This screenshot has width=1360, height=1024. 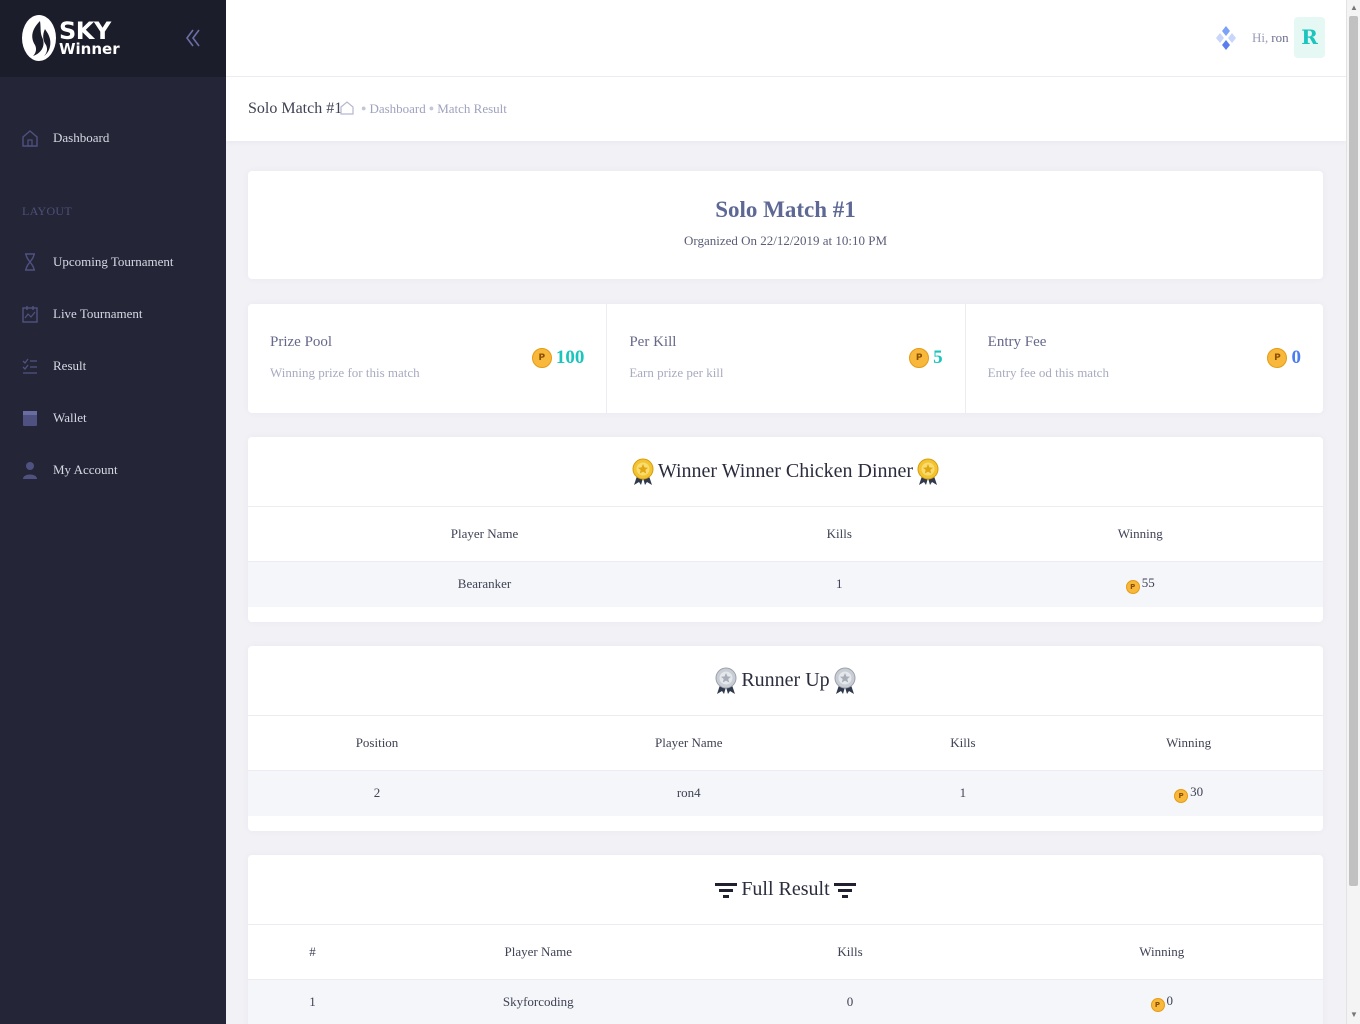 What do you see at coordinates (47, 211) in the screenshot?
I see `nav-section-label: LAYOUT` at bounding box center [47, 211].